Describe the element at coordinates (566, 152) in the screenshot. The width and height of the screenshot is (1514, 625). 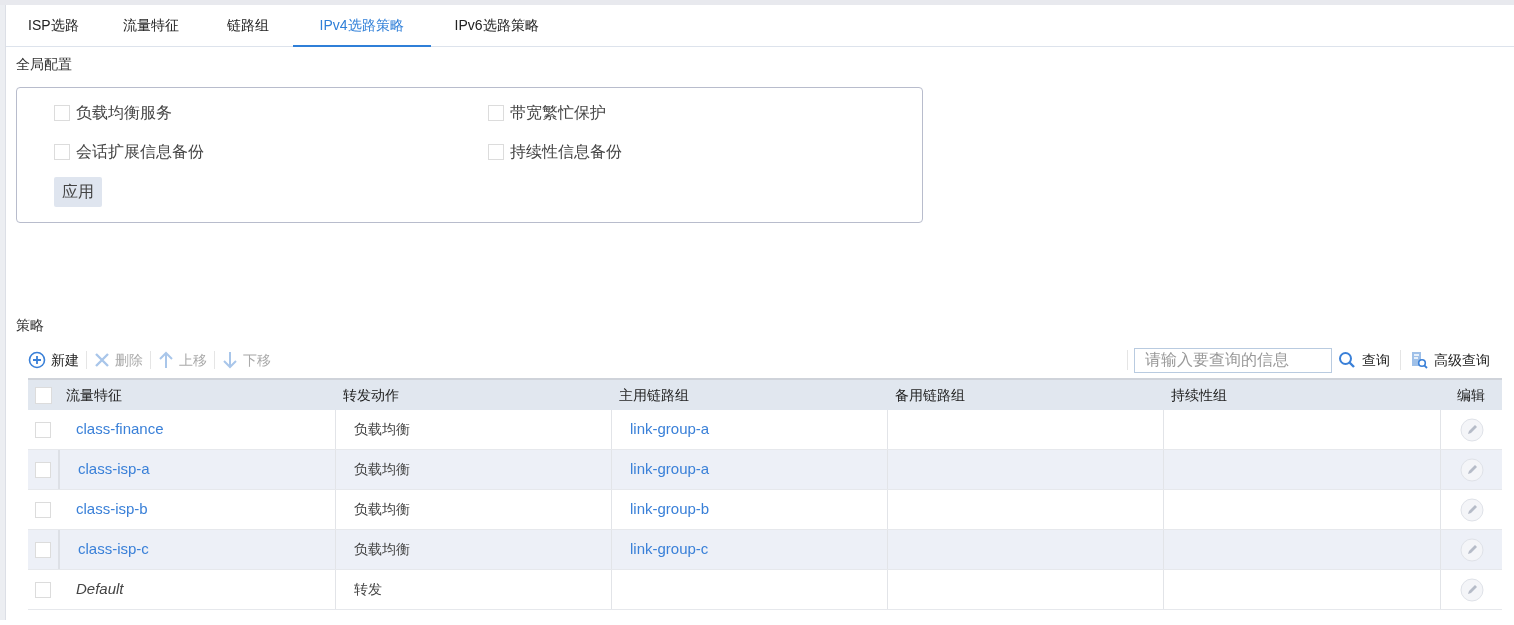
I see `option-label: 持续性信息备份` at that location.